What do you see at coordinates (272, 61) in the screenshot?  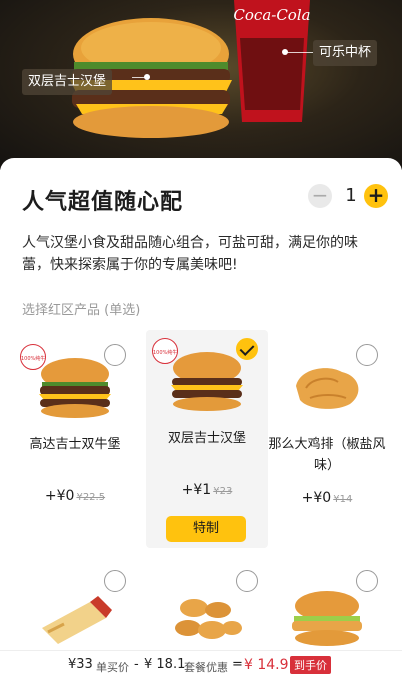 I see `cola-cup-image: Coca-Cola` at bounding box center [272, 61].